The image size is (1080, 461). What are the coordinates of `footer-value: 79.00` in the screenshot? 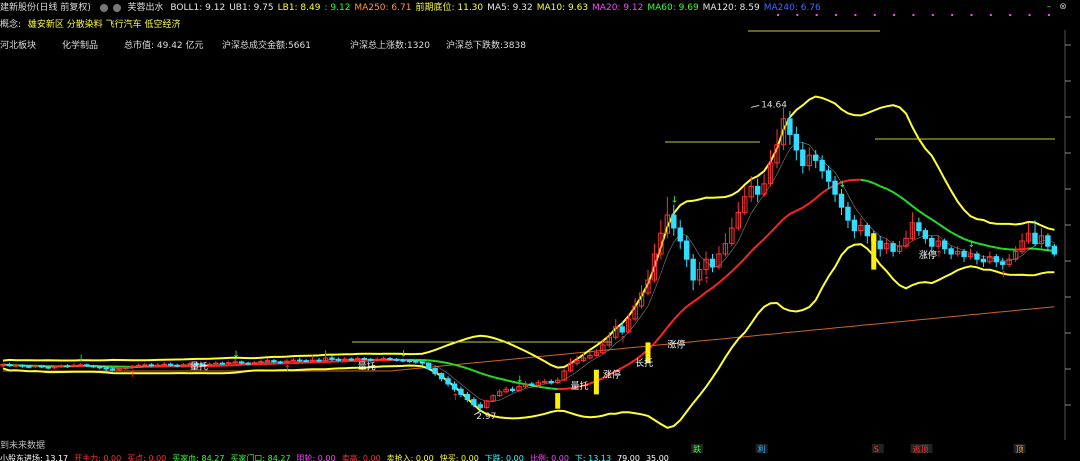 It's located at (628, 457).